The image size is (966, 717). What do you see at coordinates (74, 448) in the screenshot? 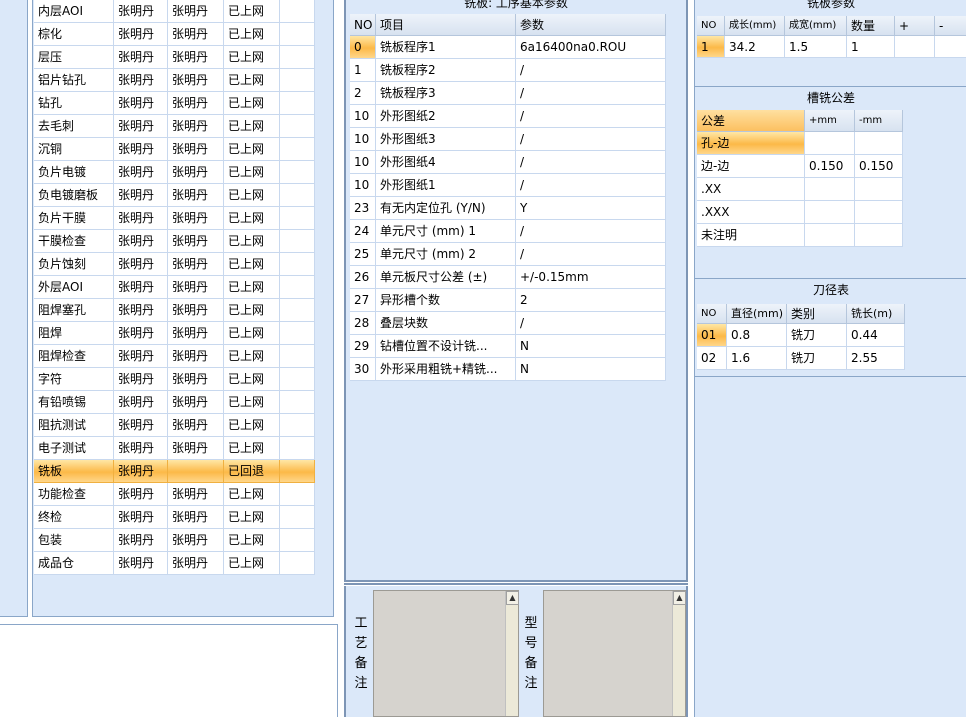
I see `process-name: 电子测试` at bounding box center [74, 448].